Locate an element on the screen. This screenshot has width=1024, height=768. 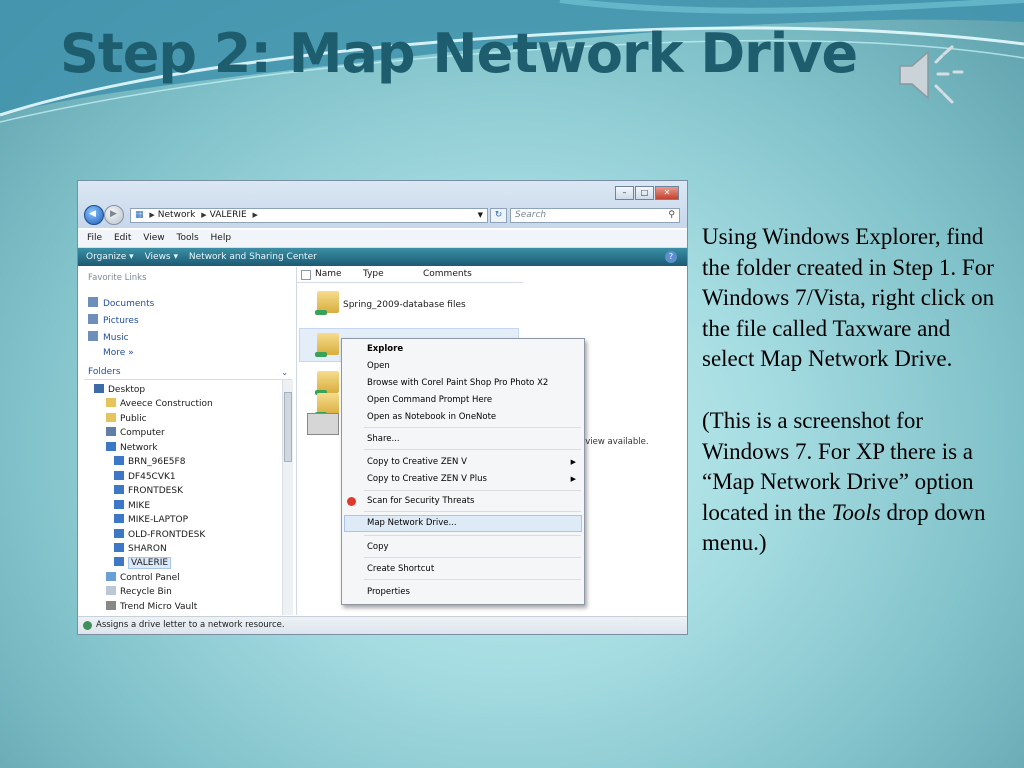
security-scan-icon is located at coordinates (351, 501).